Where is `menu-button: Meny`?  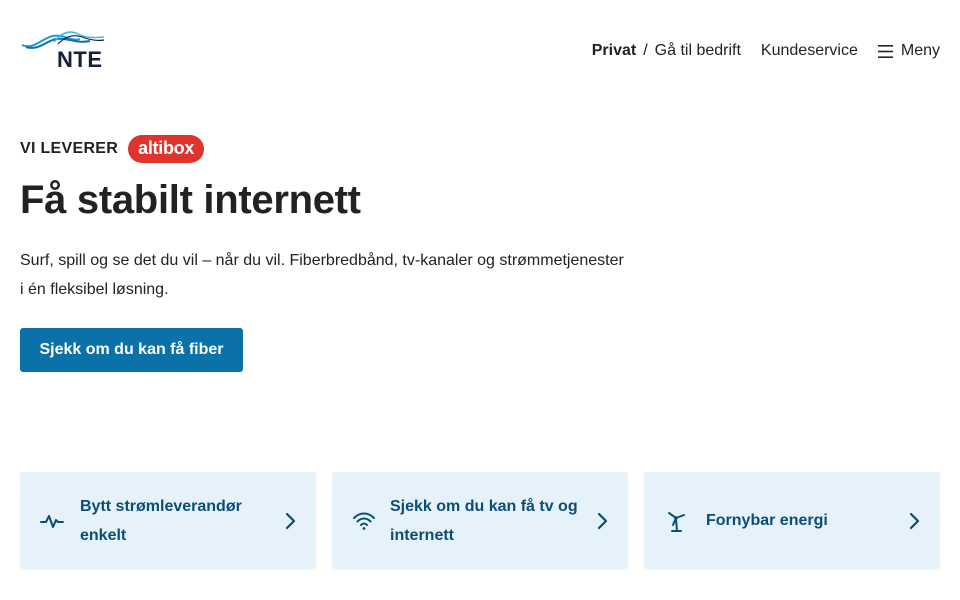 menu-button: Meny is located at coordinates (908, 51).